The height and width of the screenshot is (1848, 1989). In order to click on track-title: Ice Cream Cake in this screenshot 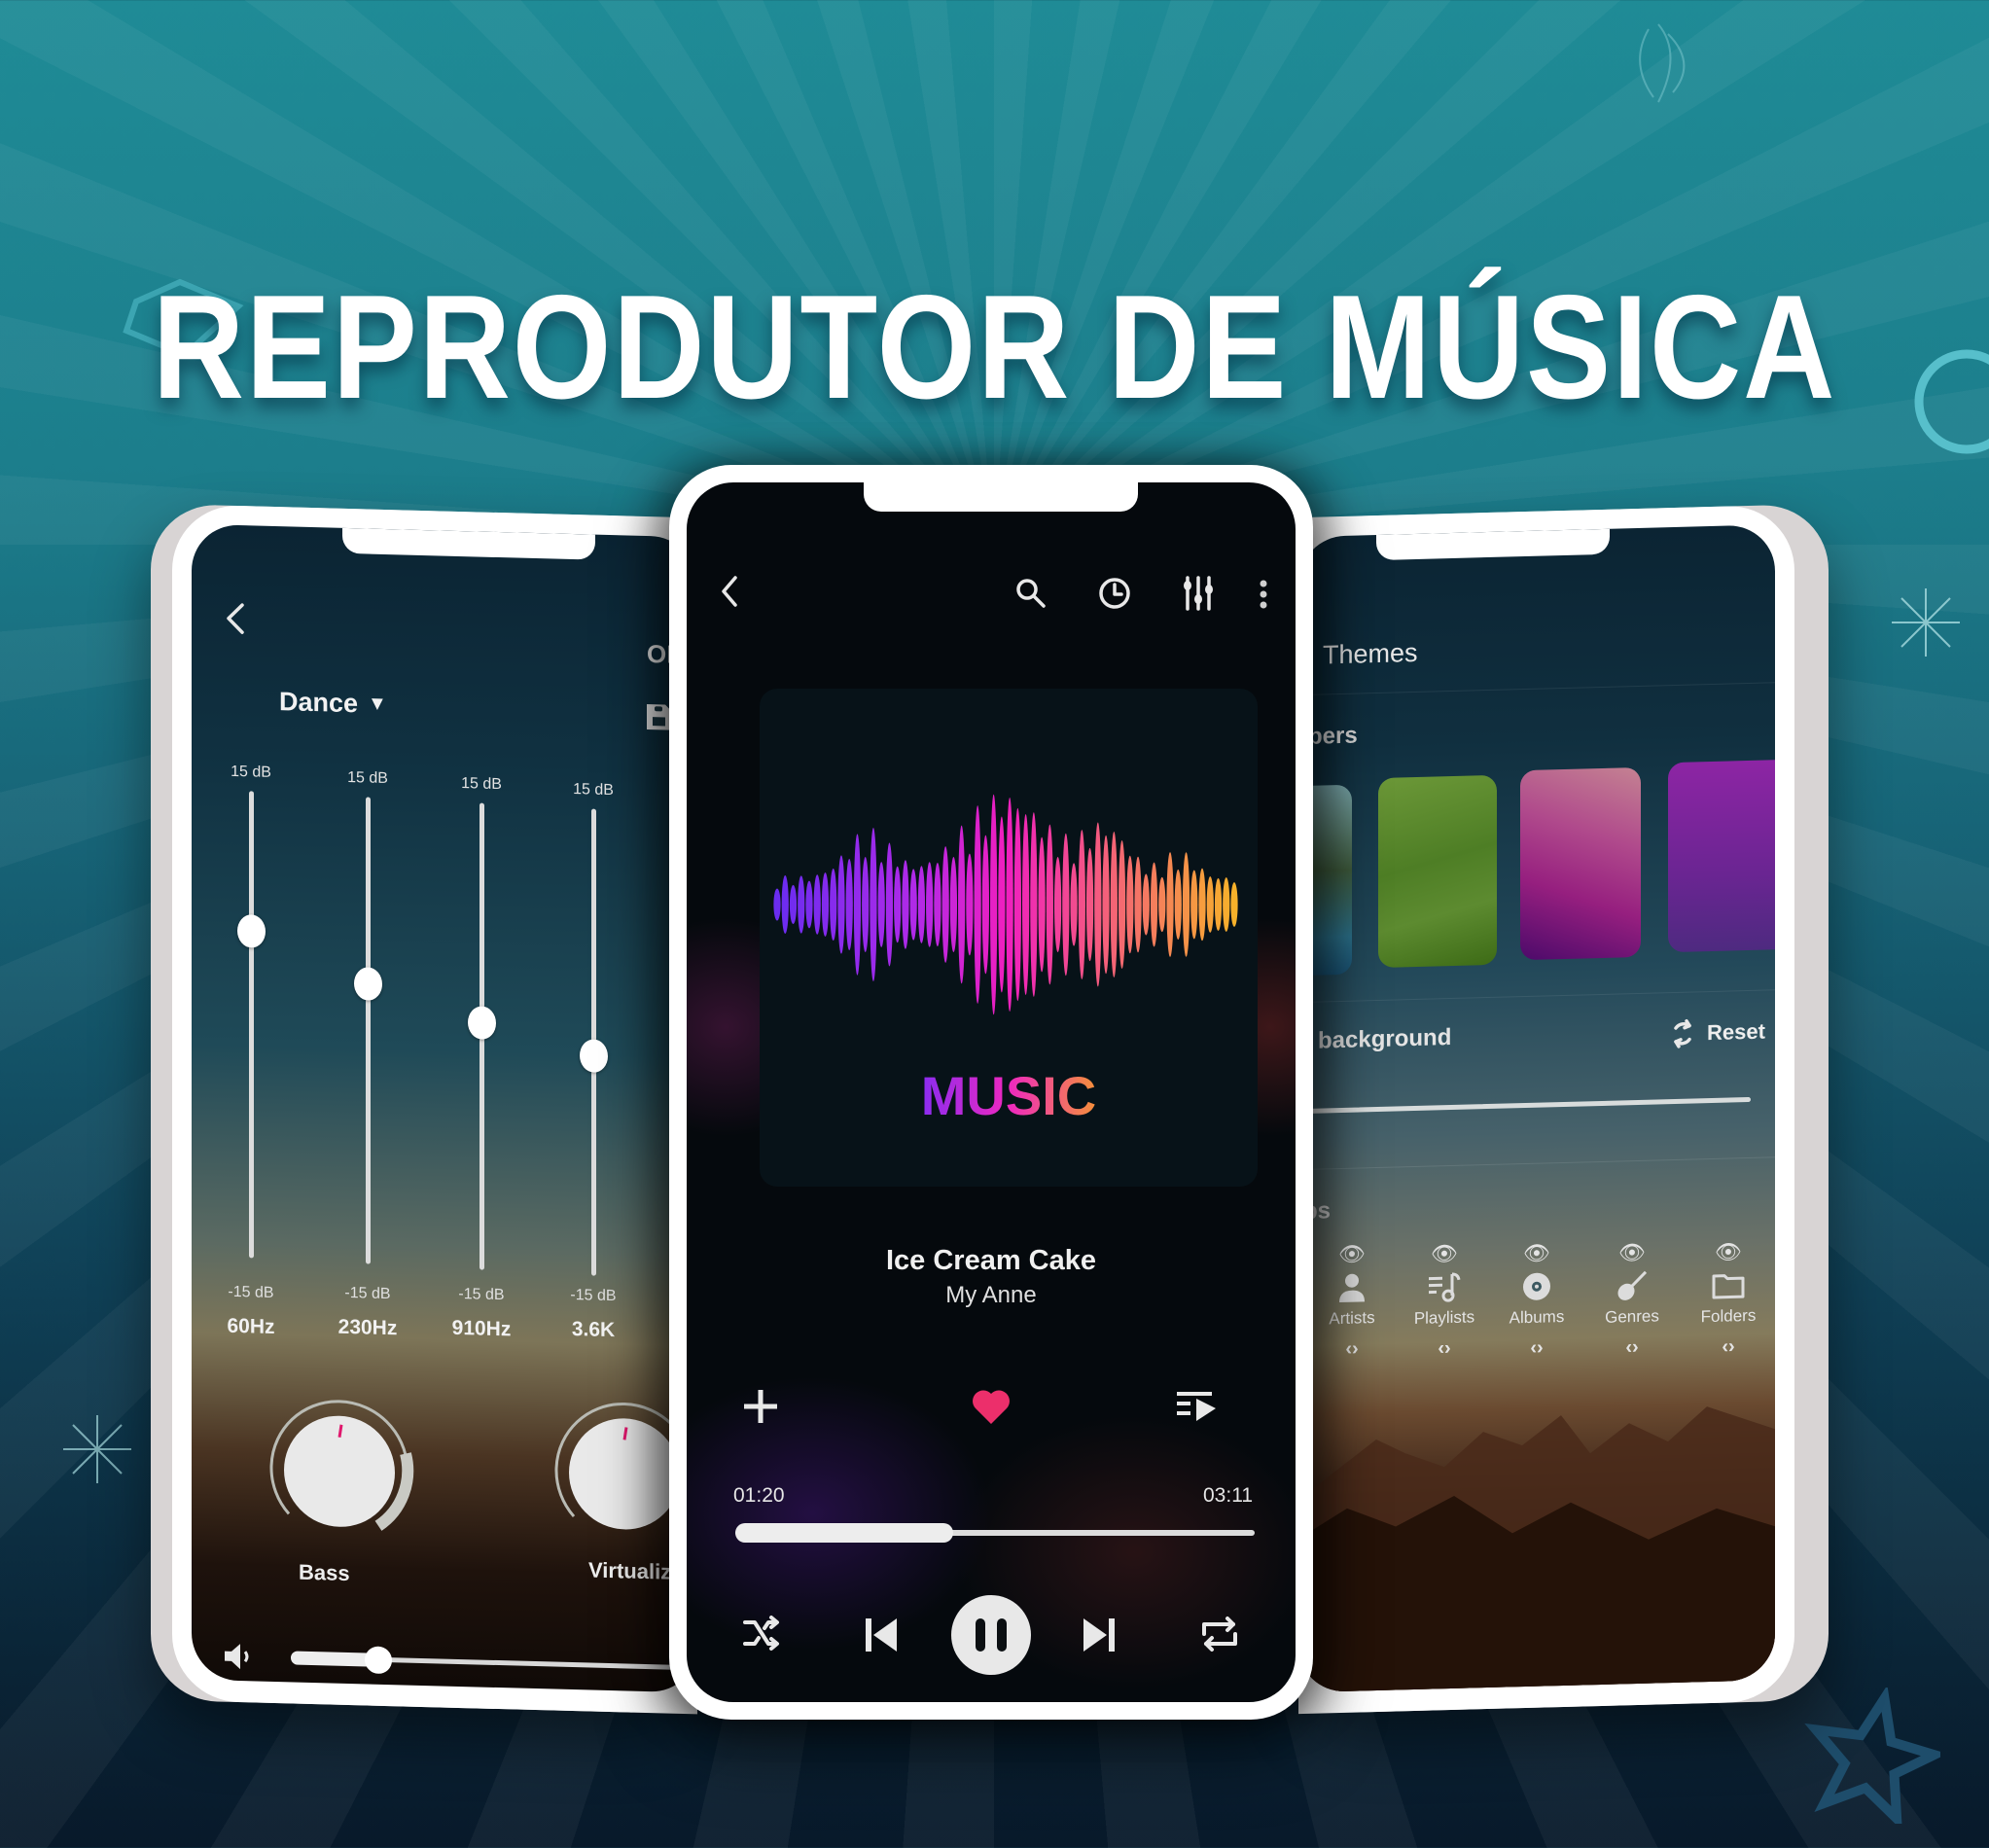, I will do `click(991, 1260)`.